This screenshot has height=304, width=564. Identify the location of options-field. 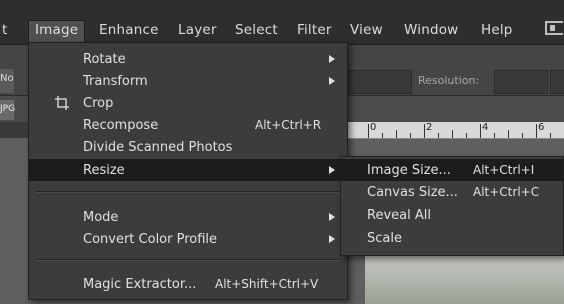
(380, 82).